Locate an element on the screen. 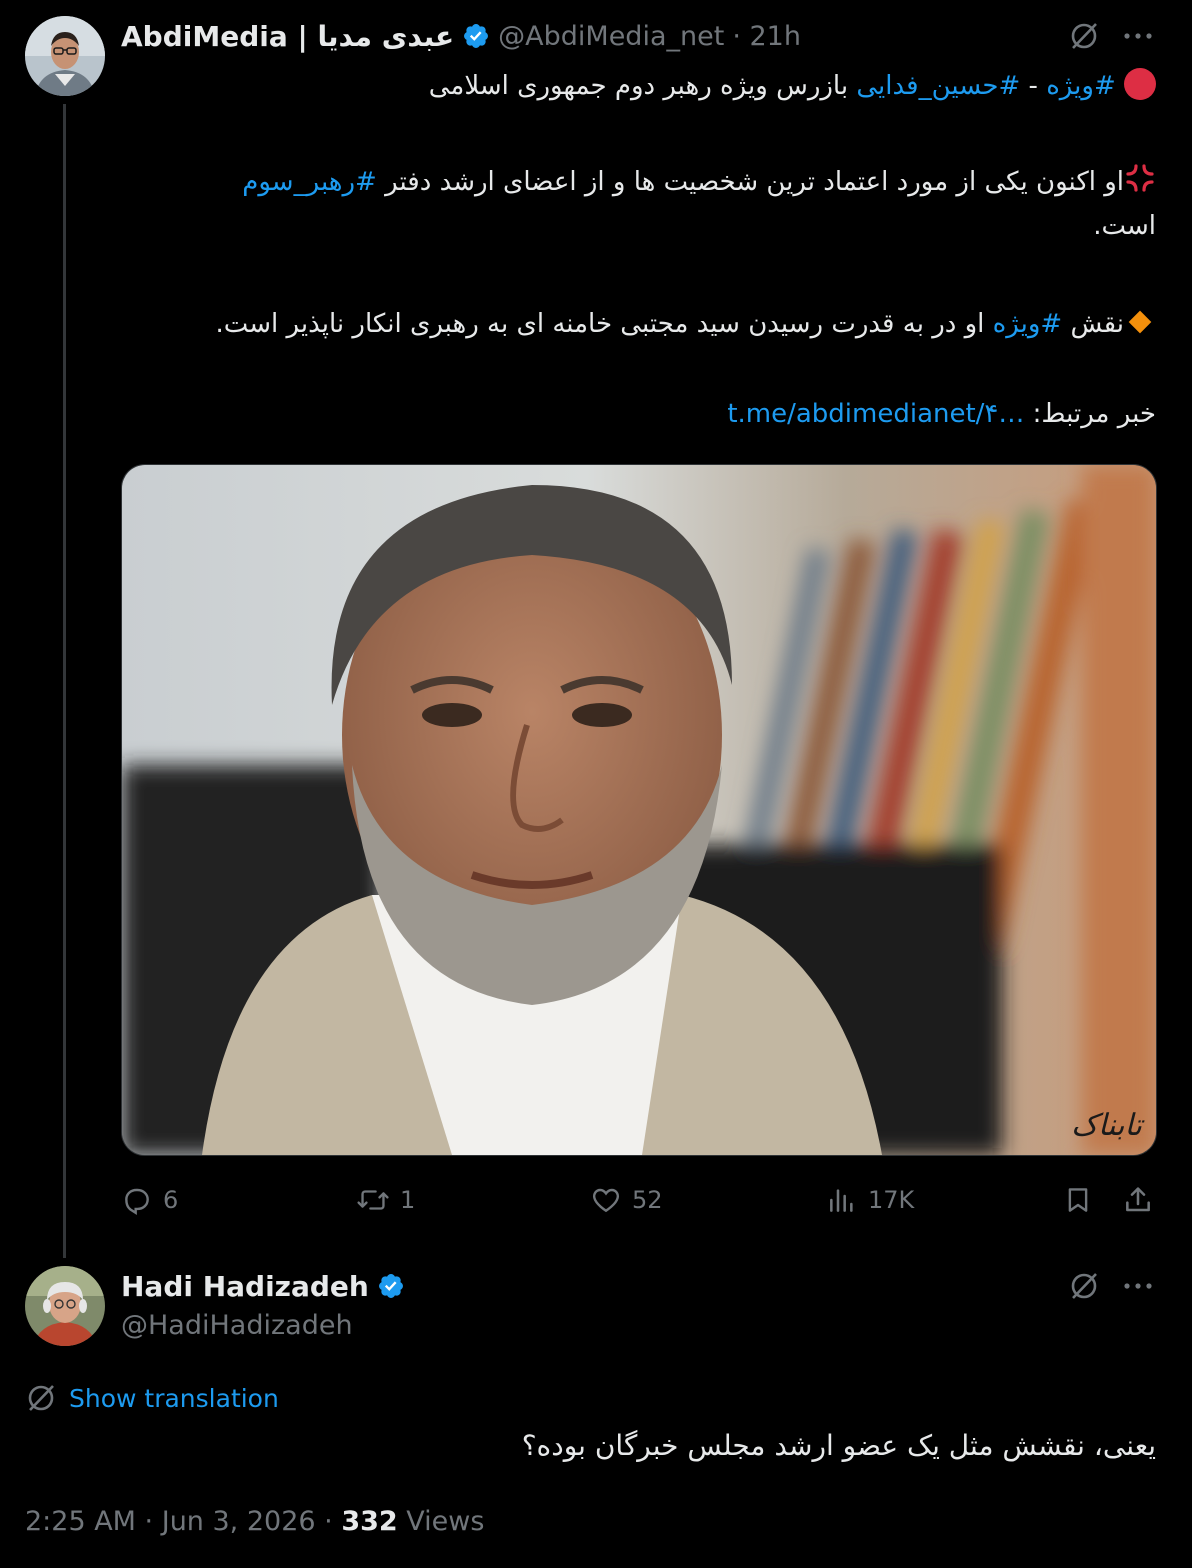 Image resolution: width=1192 pixels, height=1568 pixels. reply-author-handle: @HadiHadizadeh is located at coordinates (237, 1326).